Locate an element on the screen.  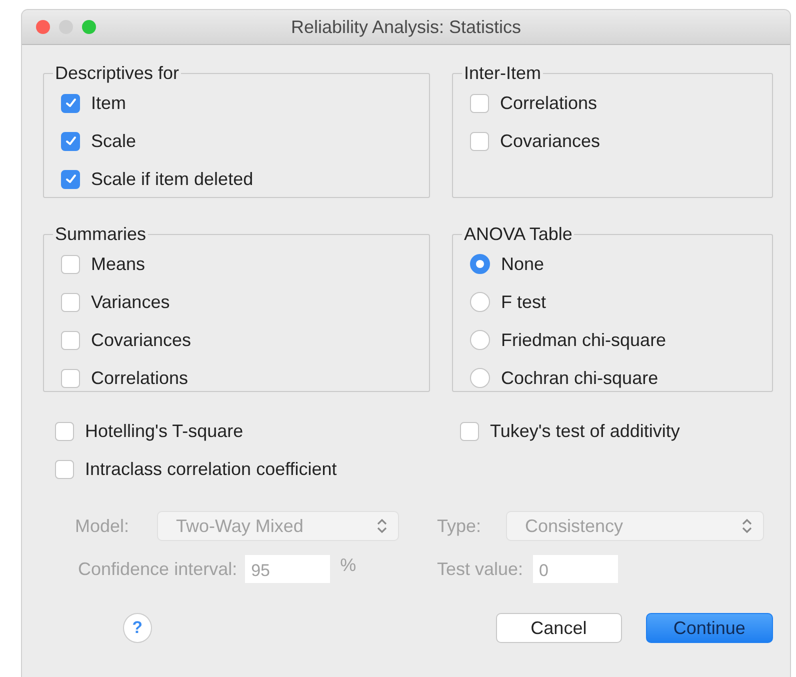
checkbox-label: Means is located at coordinates (118, 264).